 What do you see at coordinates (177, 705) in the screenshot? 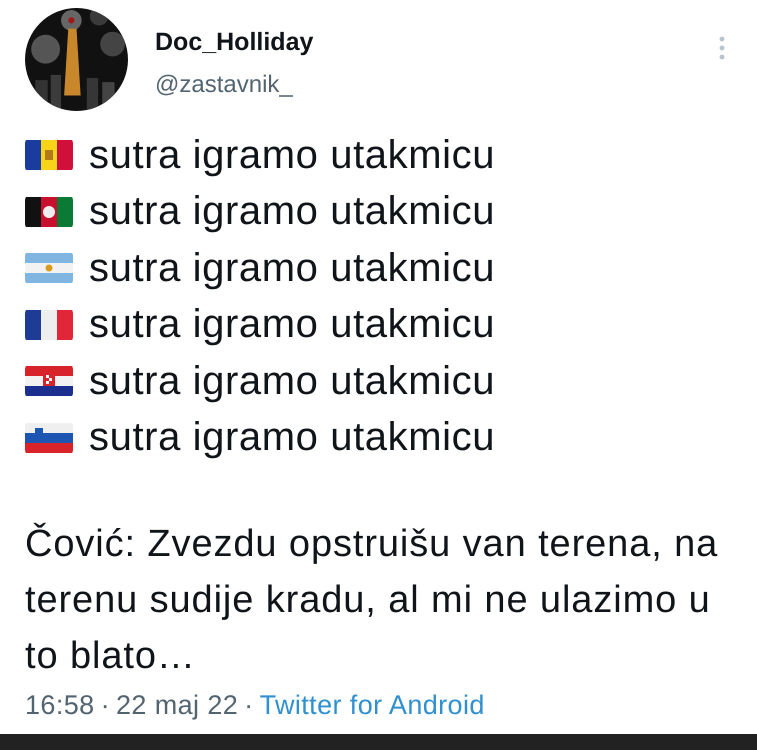
I see `tweet-date: 22 maj 22` at bounding box center [177, 705].